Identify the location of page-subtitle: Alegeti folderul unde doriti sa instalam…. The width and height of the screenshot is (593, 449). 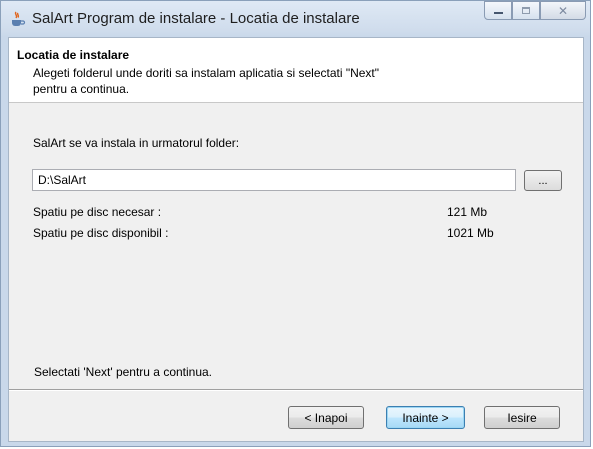
(206, 81).